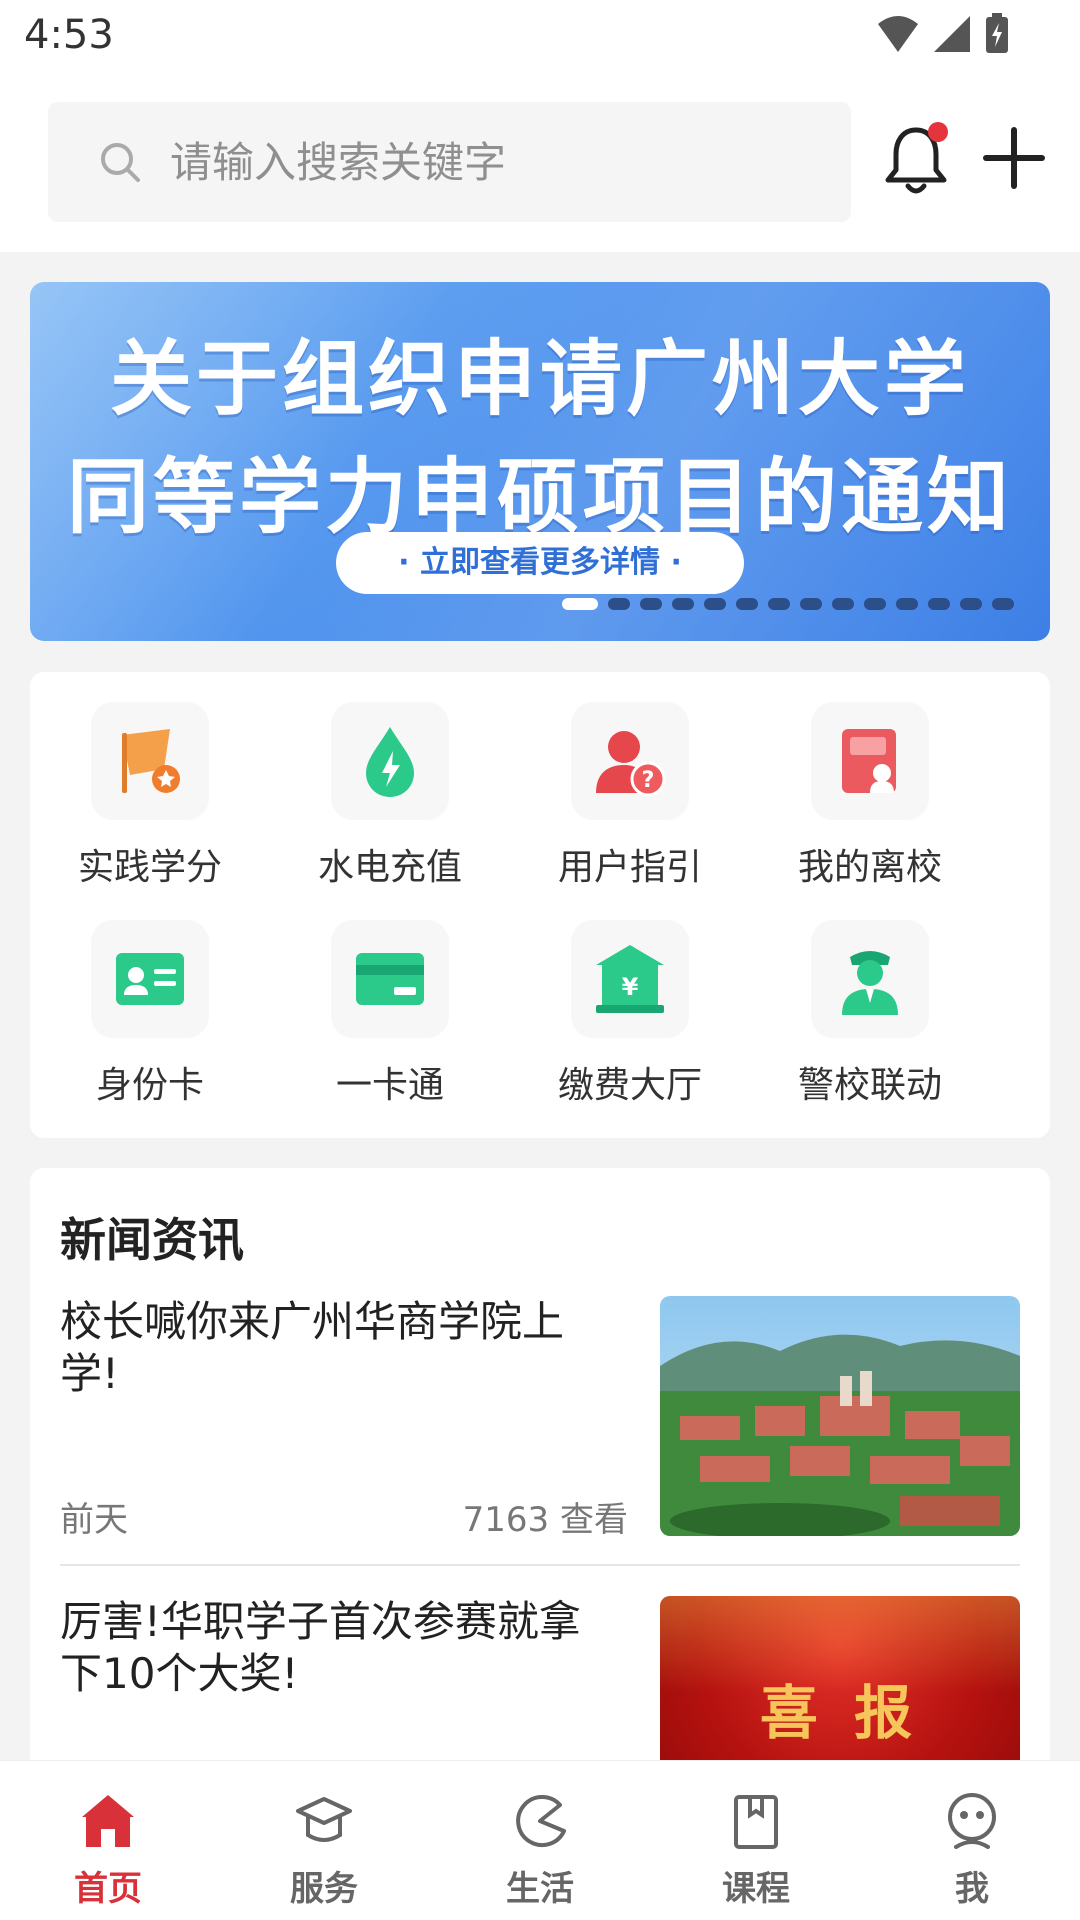 This screenshot has height=1920, width=1080. What do you see at coordinates (539, 379) in the screenshot?
I see `banner-title-line1: 关于组织申请广州大学` at bounding box center [539, 379].